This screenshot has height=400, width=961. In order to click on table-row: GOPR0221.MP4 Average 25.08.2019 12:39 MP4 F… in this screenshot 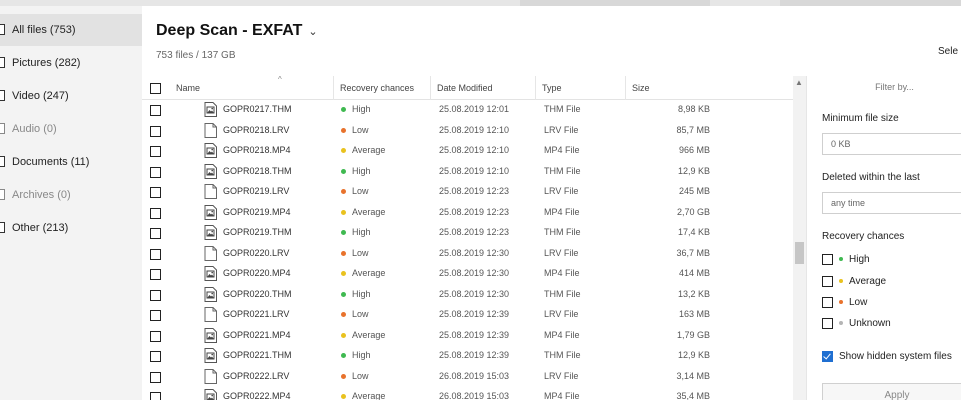, I will do `click(468, 336)`.